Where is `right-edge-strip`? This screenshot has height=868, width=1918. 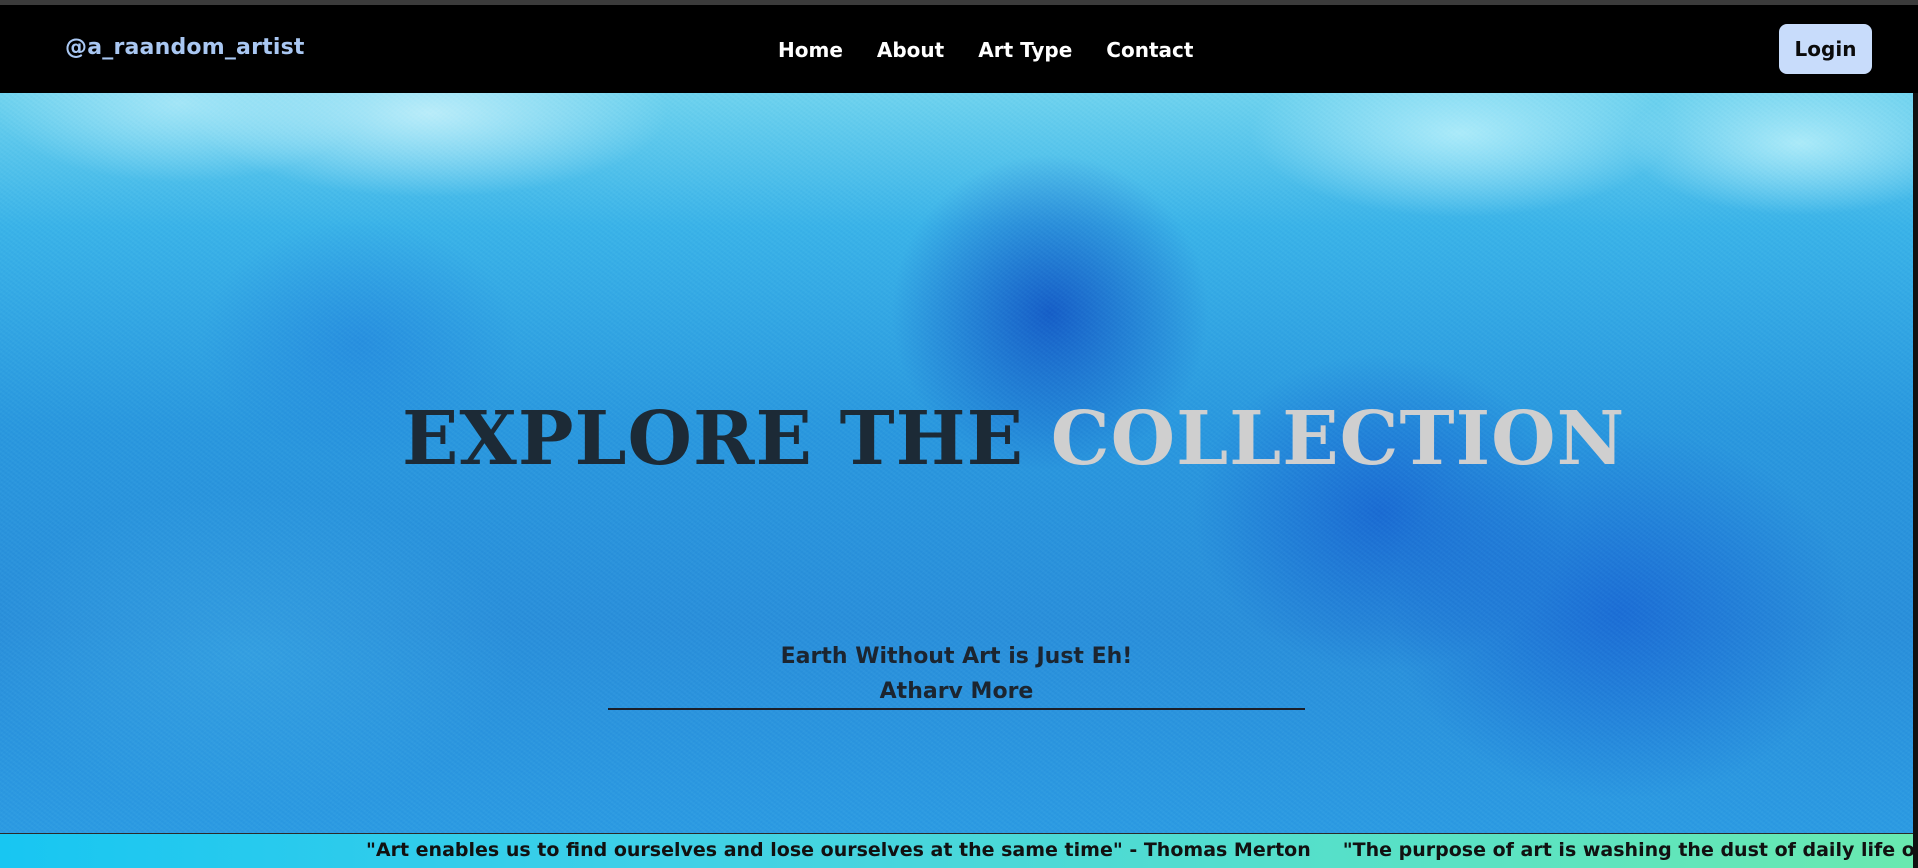
right-edge-strip is located at coordinates (1915, 480).